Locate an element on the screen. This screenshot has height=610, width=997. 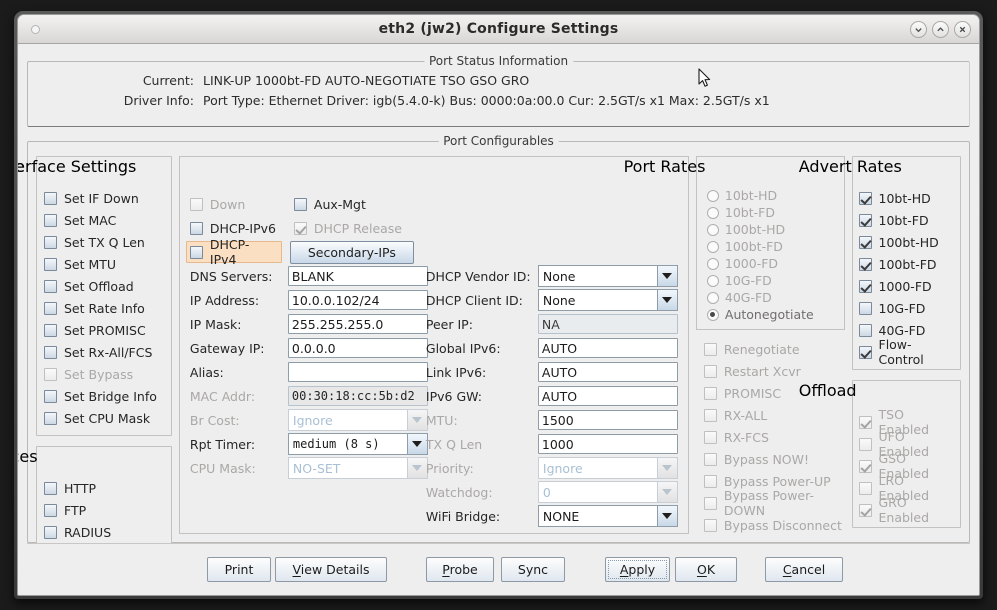
radio-10bt-fd: 10bt-FD is located at coordinates (771, 212).